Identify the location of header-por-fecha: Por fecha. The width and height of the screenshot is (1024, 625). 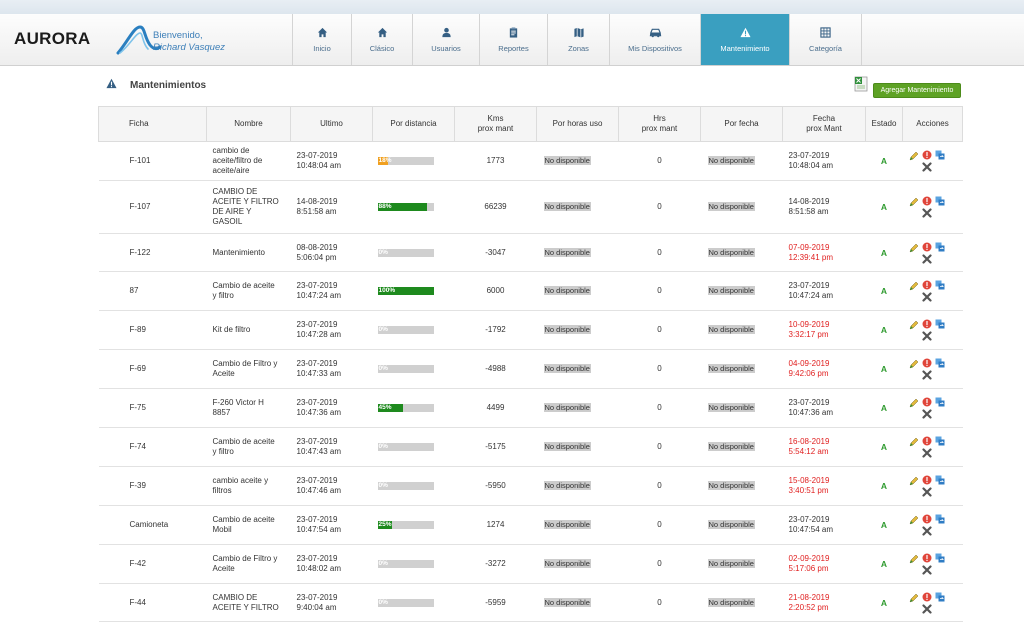
(741, 124).